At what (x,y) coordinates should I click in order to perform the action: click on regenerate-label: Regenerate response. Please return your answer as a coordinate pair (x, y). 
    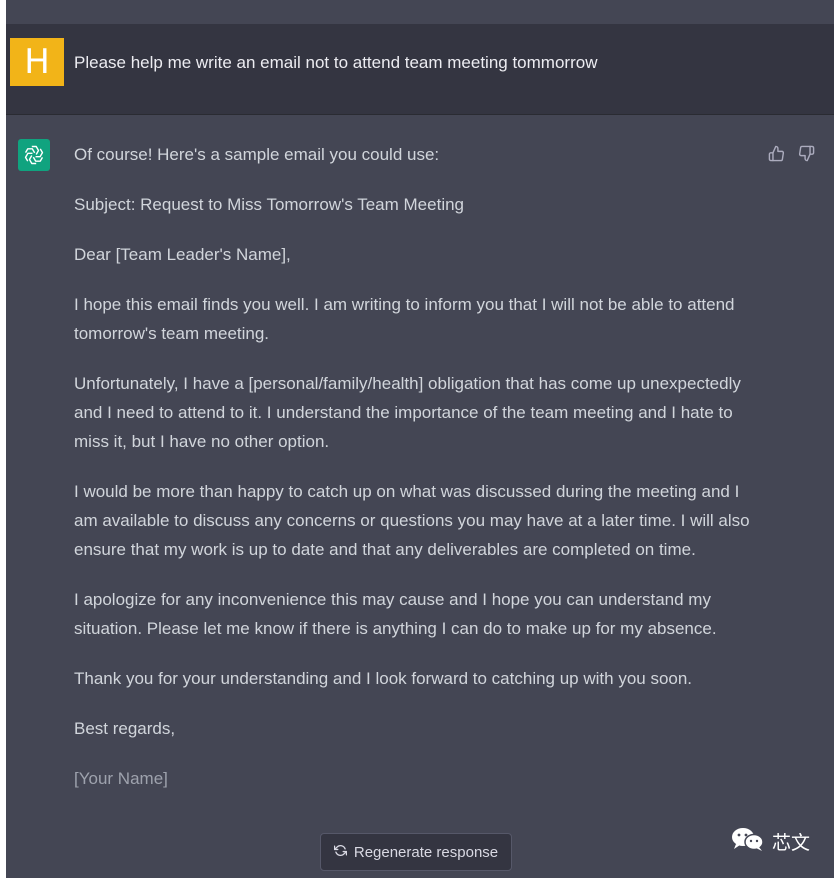
    Looking at the image, I should click on (426, 852).